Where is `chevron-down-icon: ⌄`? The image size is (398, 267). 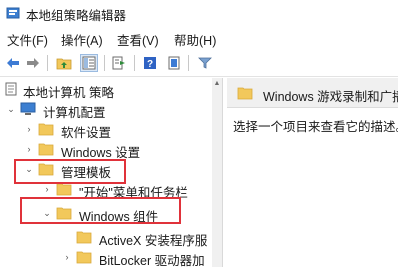 chevron-down-icon: ⌄ is located at coordinates (11, 109).